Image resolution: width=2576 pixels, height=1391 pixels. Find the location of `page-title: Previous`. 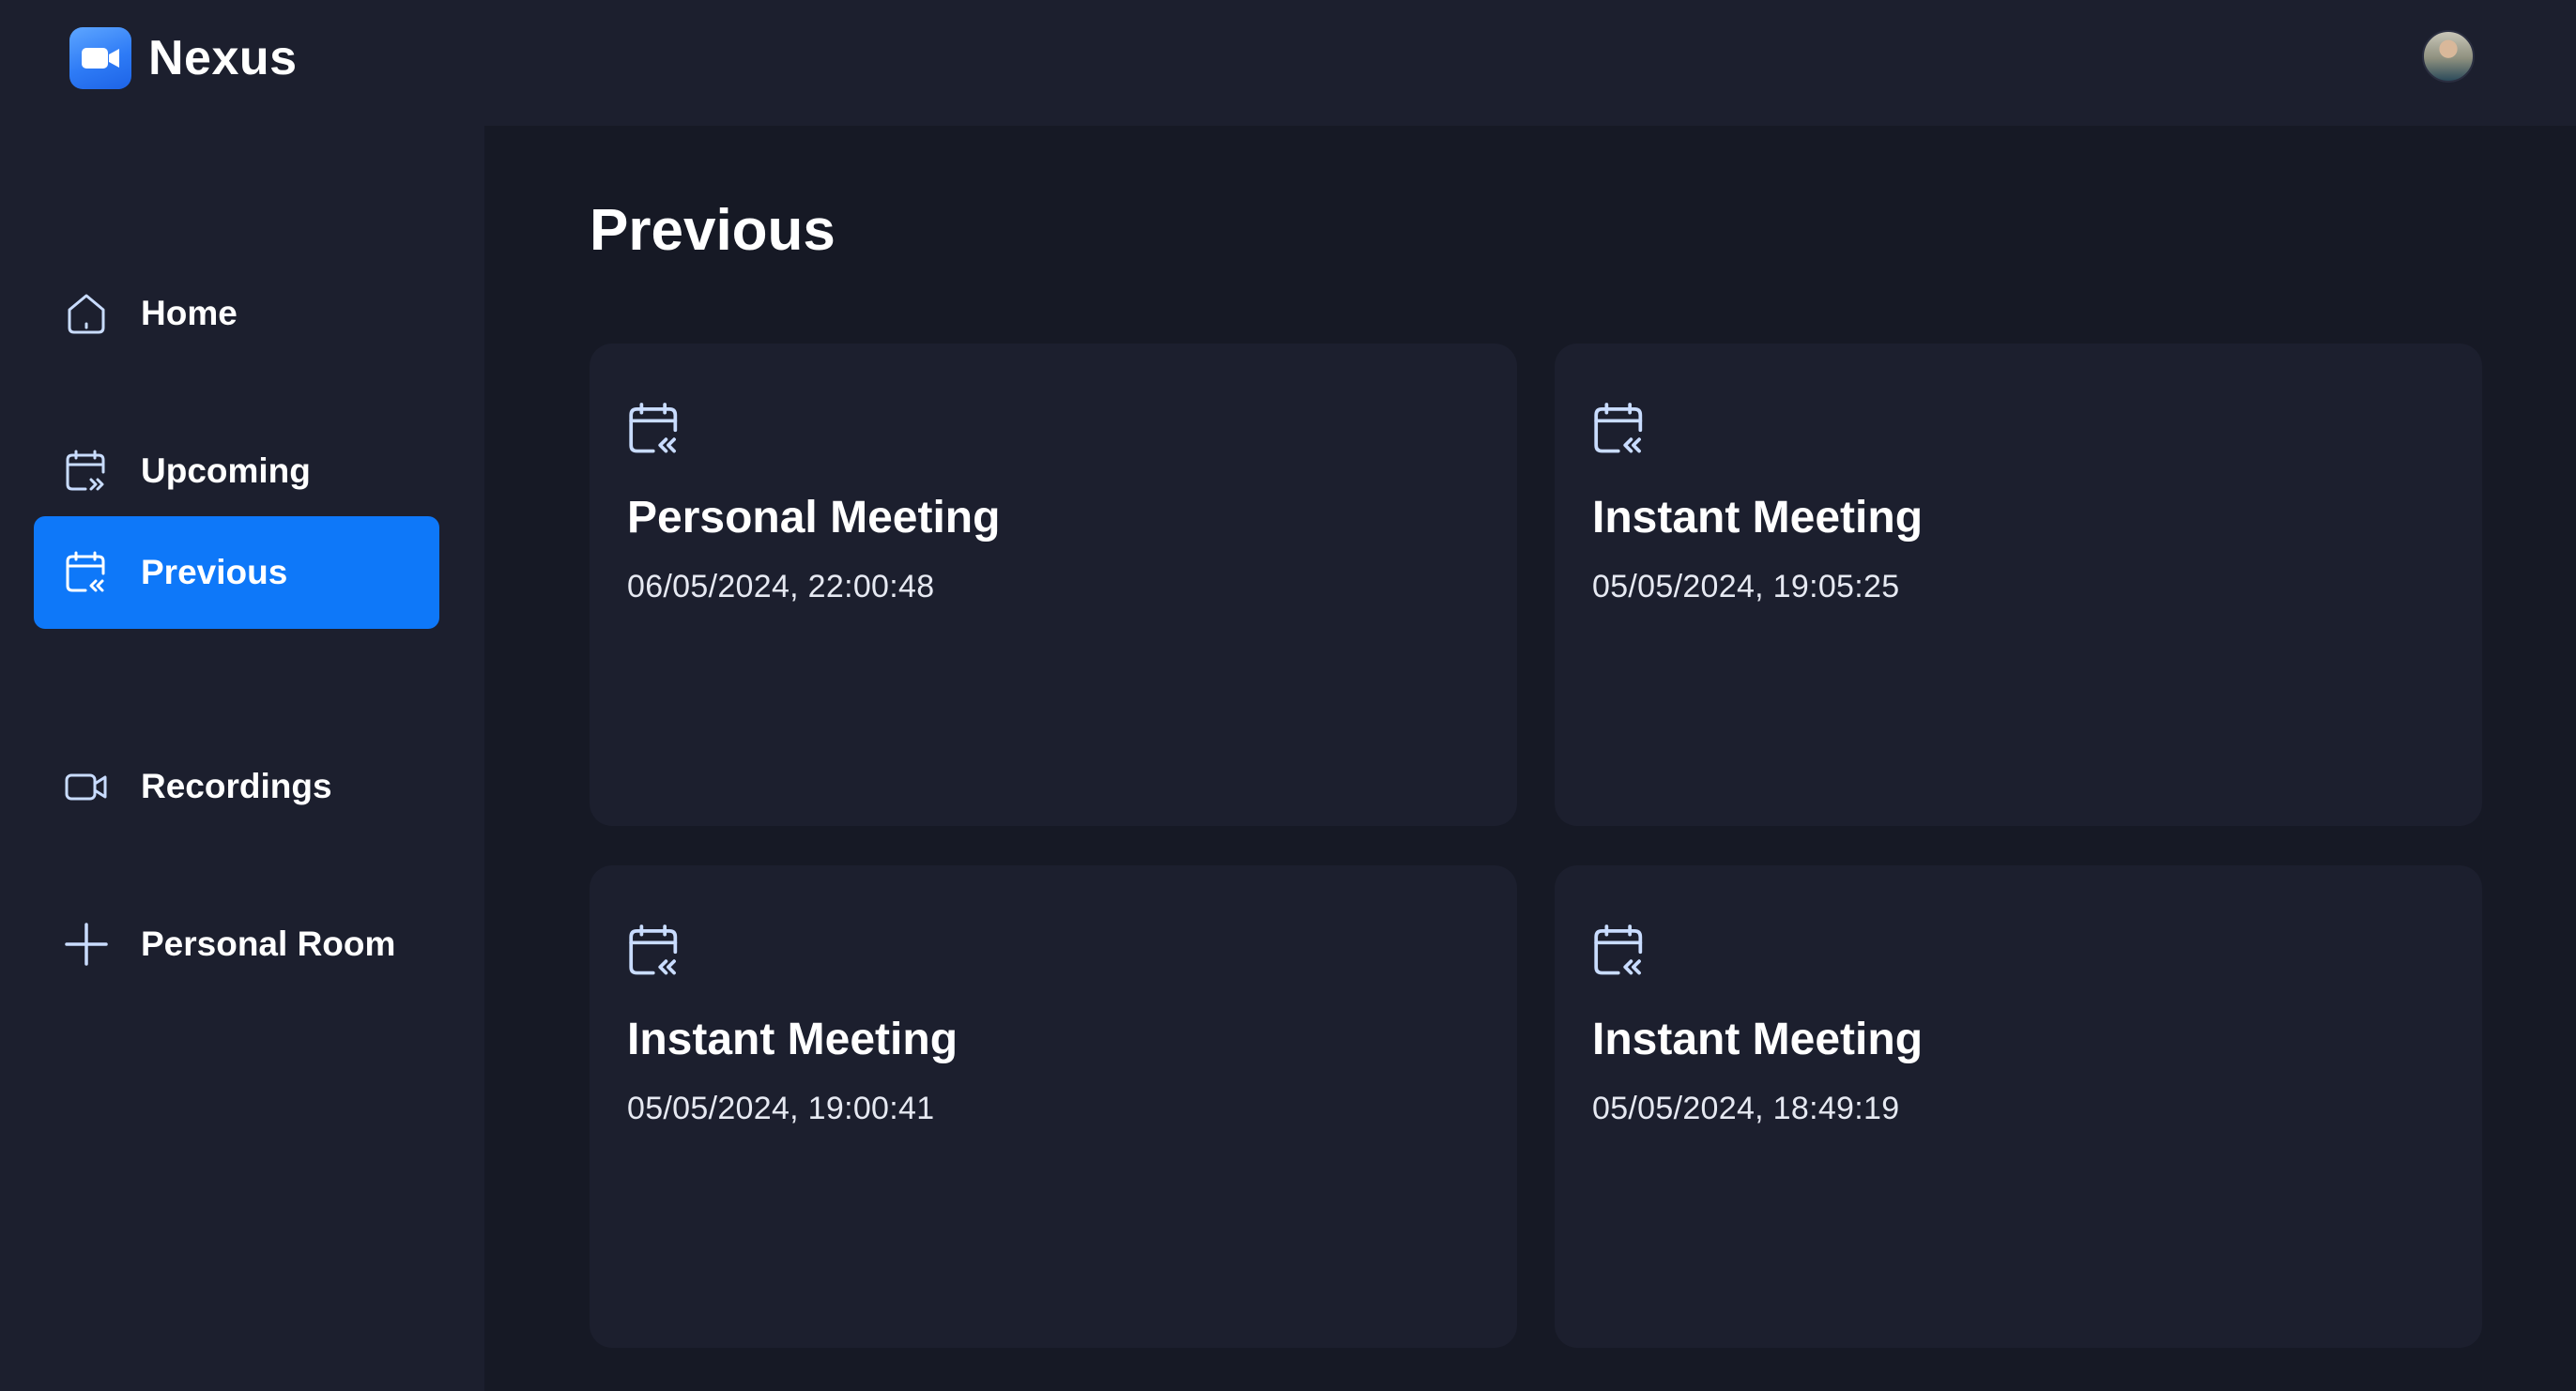

page-title: Previous is located at coordinates (713, 230).